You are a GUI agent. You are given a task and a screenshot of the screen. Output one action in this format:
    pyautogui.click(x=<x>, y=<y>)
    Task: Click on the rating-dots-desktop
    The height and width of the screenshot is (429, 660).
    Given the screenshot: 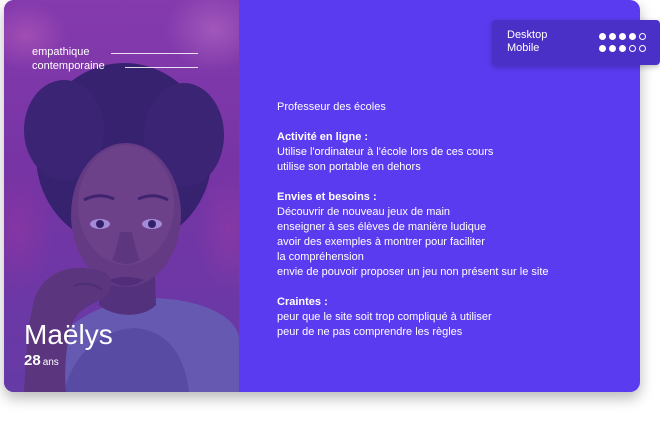 What is the action you would take?
    pyautogui.click(x=622, y=36)
    